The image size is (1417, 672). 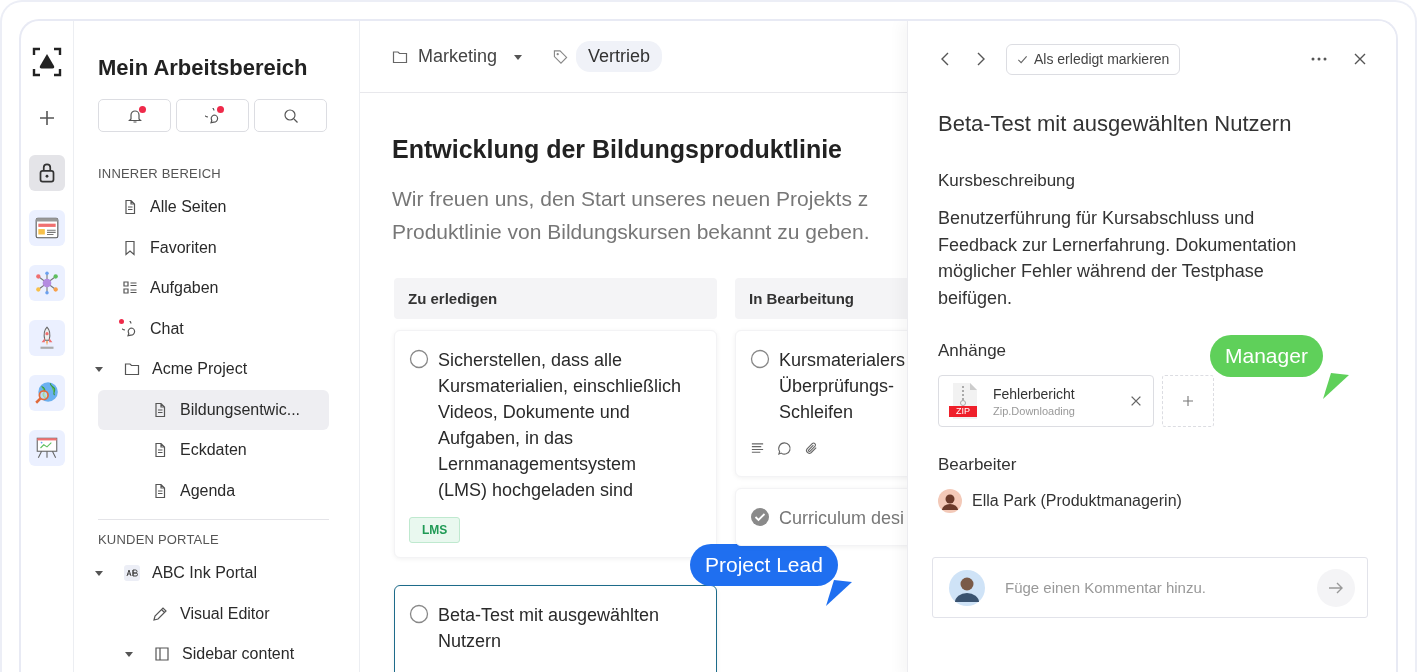 I want to click on attachment-file: ZIP Fehlerbericht Zip.Downloading, so click(x=1046, y=401).